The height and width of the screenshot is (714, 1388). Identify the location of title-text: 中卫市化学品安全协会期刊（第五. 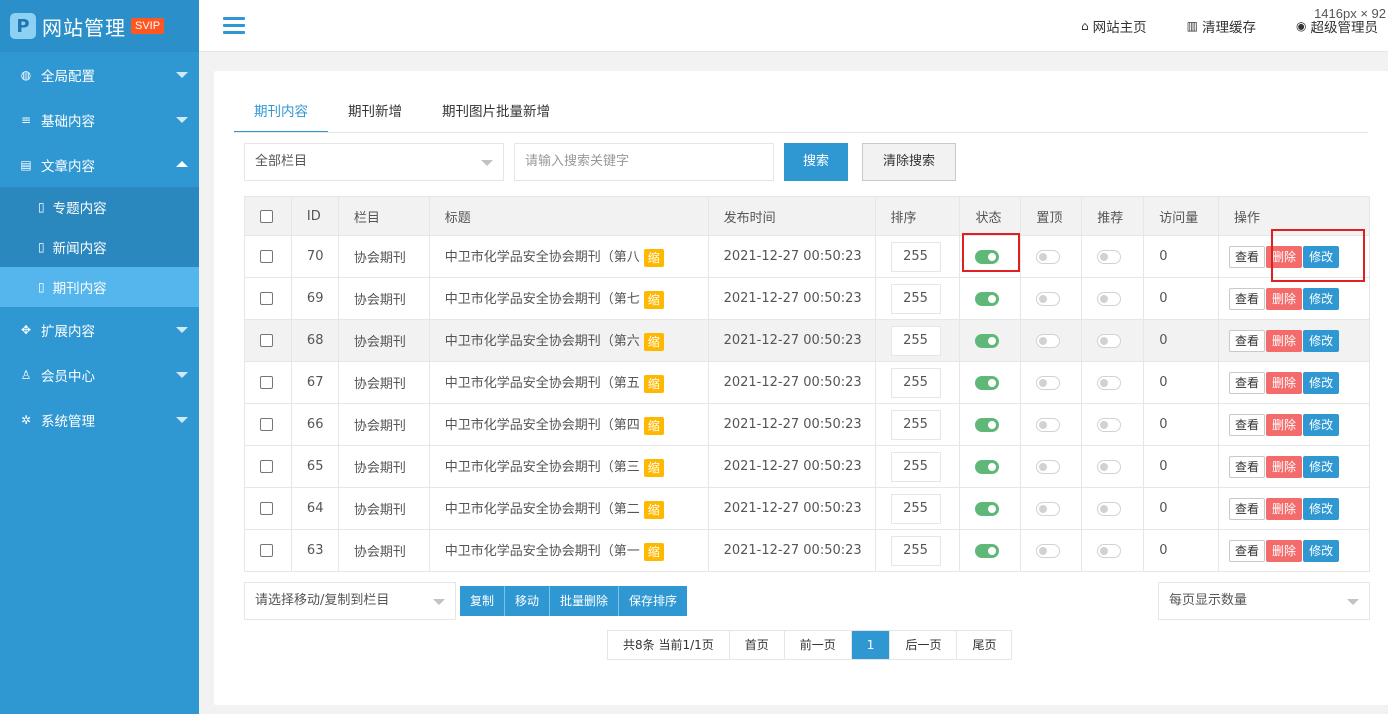
(542, 383).